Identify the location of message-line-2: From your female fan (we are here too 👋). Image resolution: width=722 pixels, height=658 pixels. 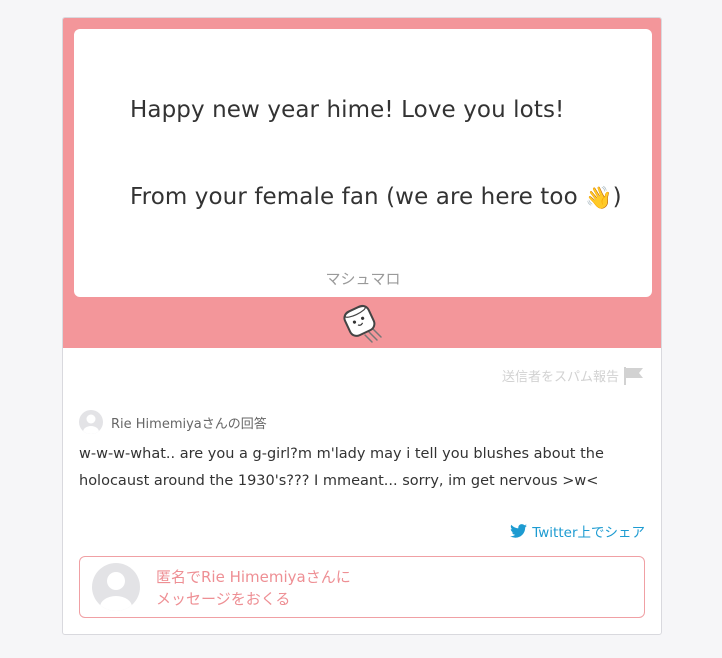
(376, 197).